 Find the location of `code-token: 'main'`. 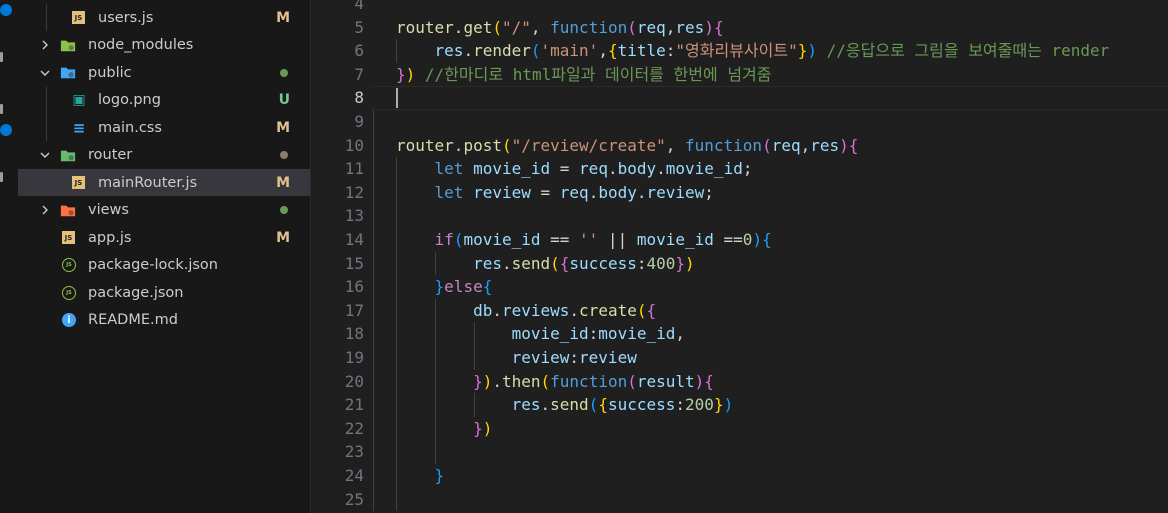

code-token: 'main' is located at coordinates (569, 51).